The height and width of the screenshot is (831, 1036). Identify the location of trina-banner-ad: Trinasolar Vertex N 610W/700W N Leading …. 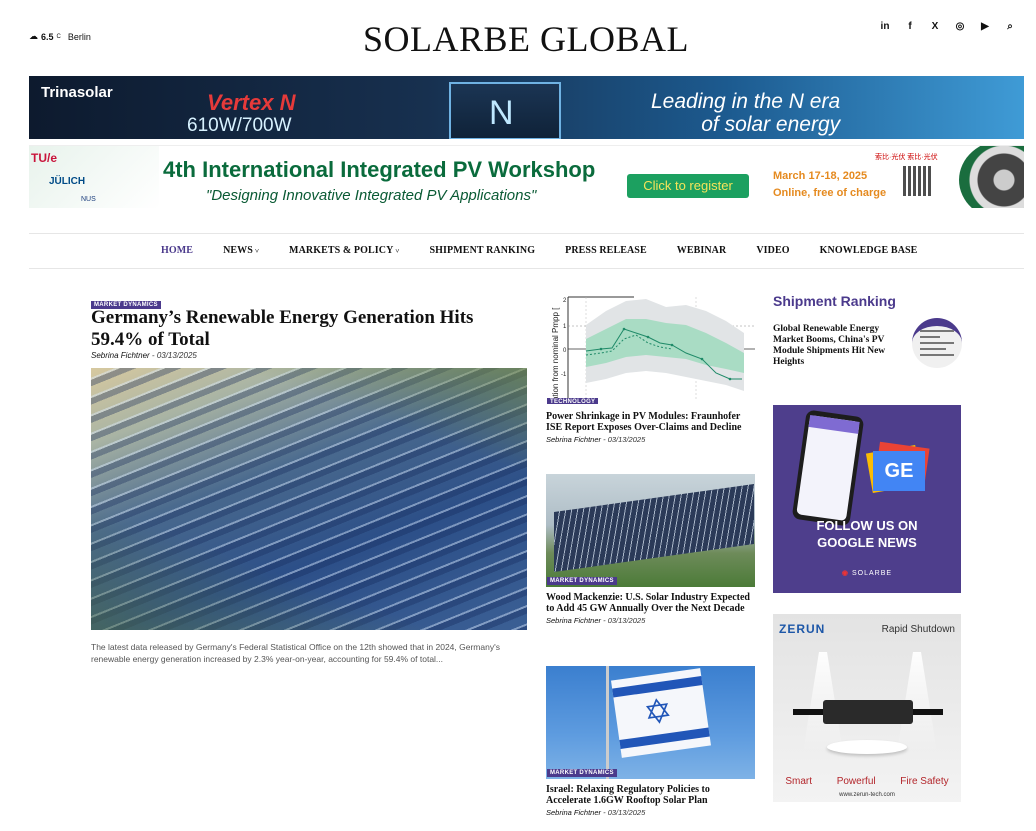
(526, 107).